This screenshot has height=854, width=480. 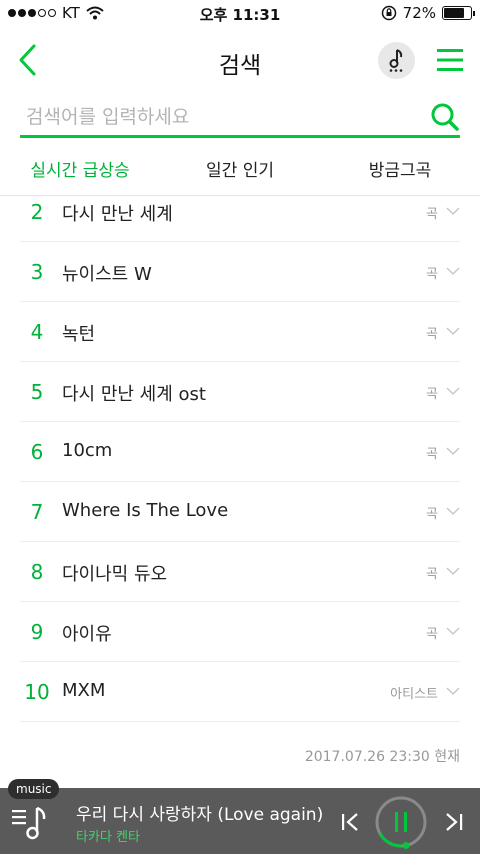 I want to click on keyword: 다이나믹 듀오, so click(x=115, y=574).